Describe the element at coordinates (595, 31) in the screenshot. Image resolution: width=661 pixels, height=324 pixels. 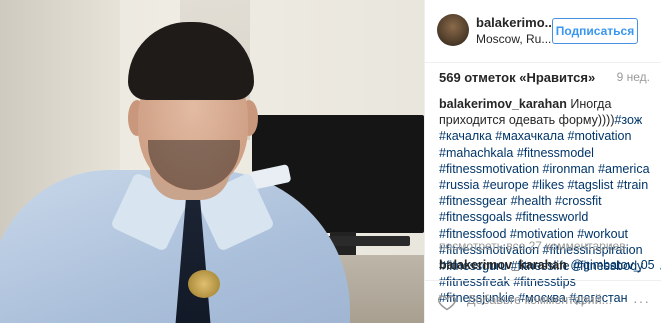
I see `follow-button: Подписаться` at that location.